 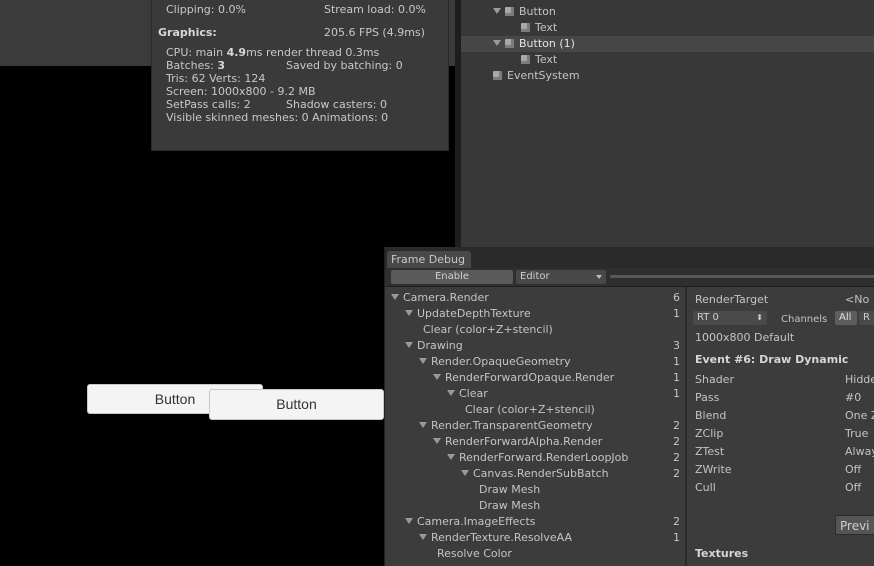 What do you see at coordinates (713, 469) in the screenshot?
I see `event-property-name: ZWrite` at bounding box center [713, 469].